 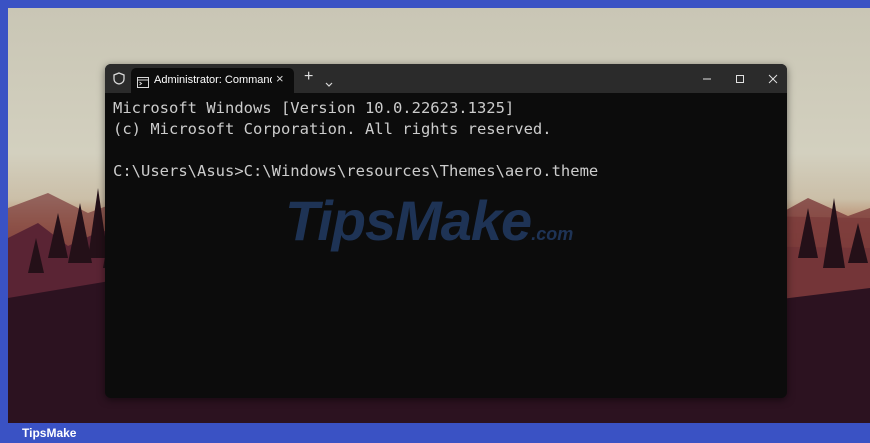 I want to click on footer-bar: TipsMake, so click(x=435, y=433).